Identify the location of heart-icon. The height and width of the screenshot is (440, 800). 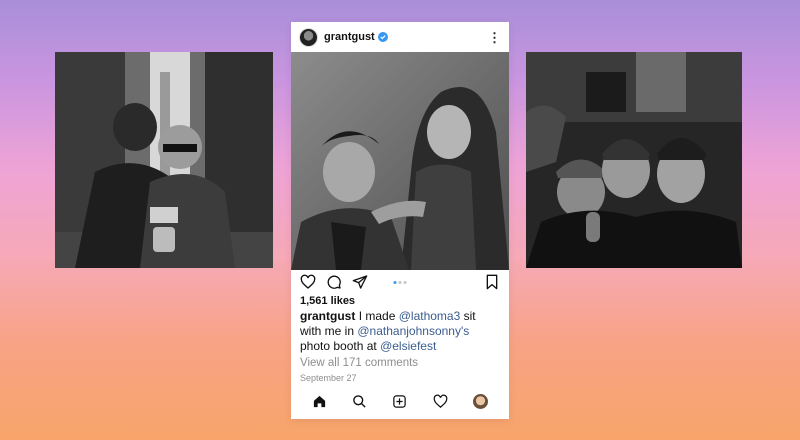
(308, 282).